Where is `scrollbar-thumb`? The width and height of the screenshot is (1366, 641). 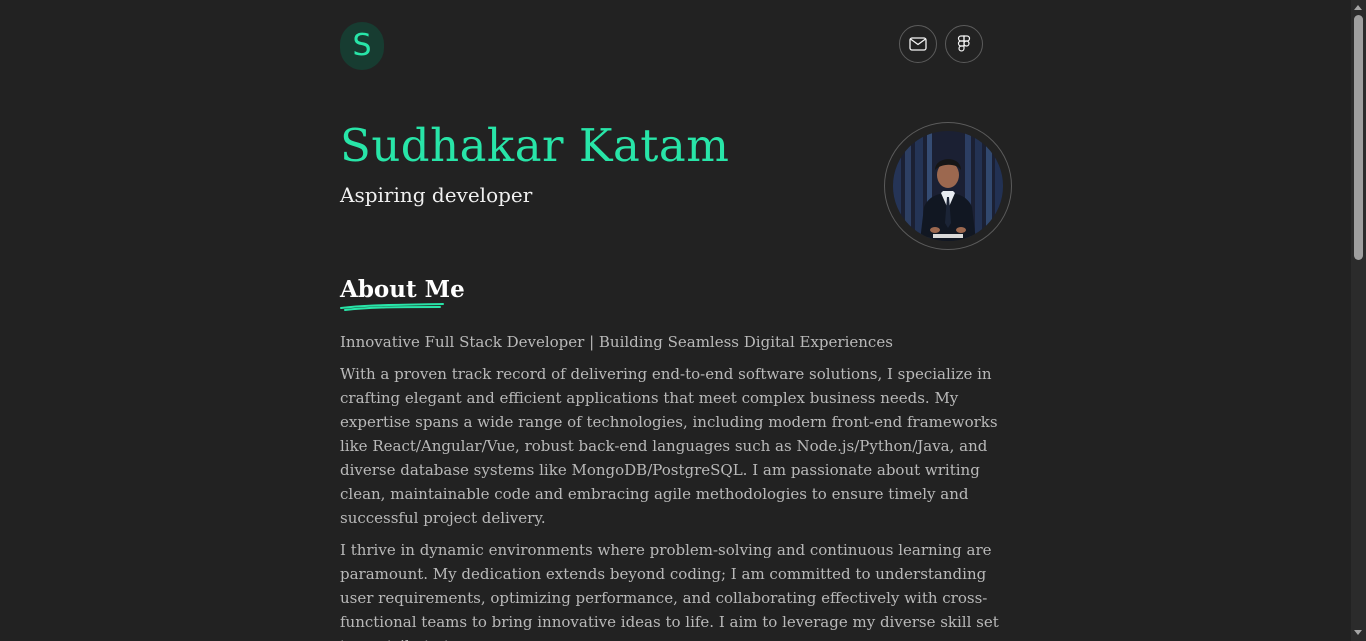
scrollbar-thumb is located at coordinates (1358, 137).